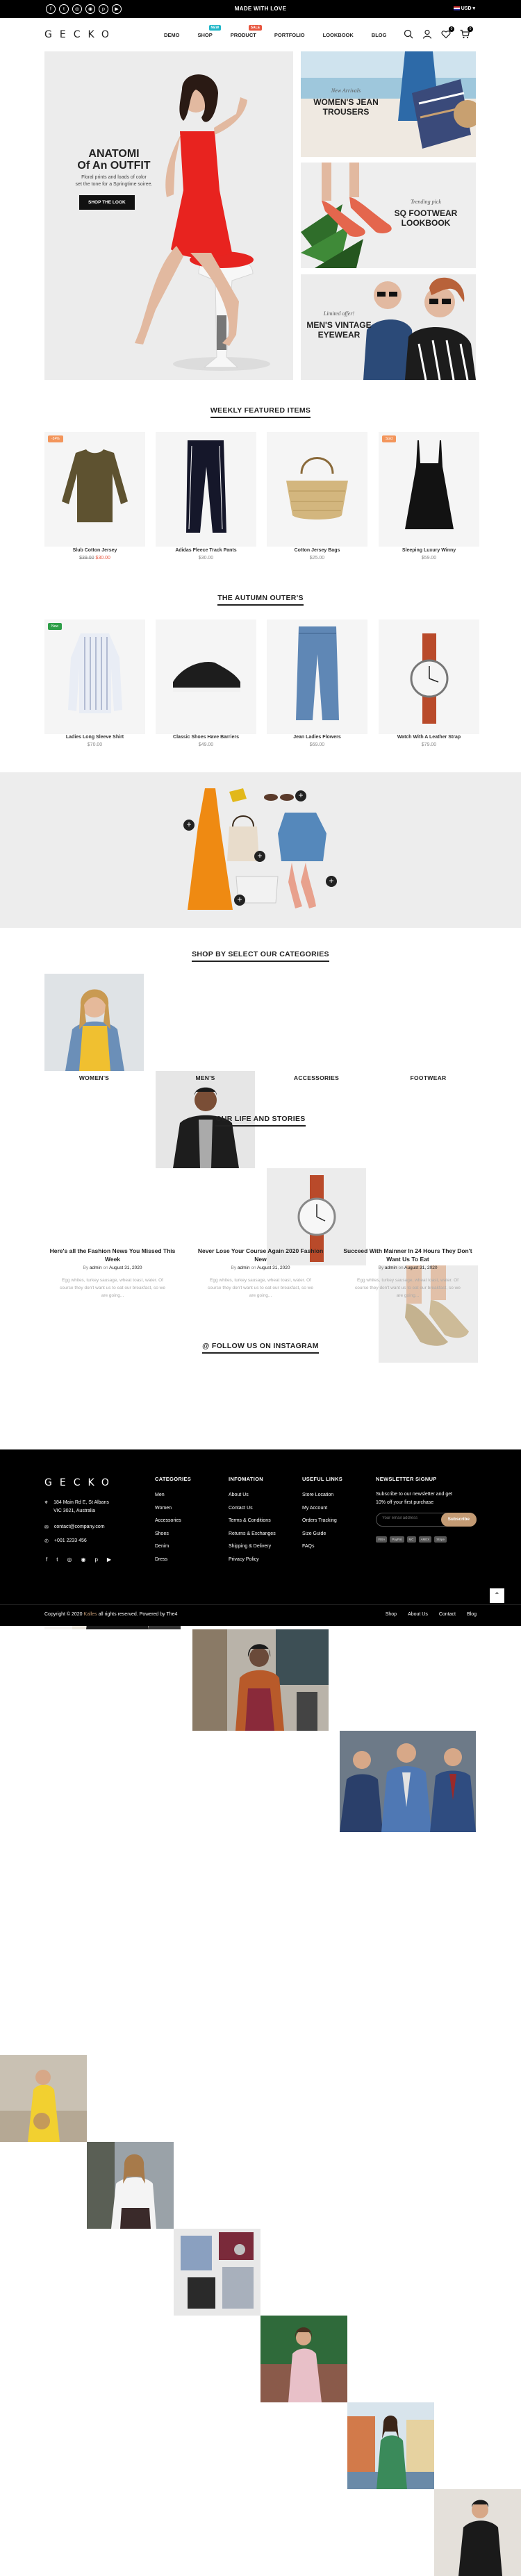 The width and height of the screenshot is (521, 2576). I want to click on bottom-link-shop: Shop, so click(391, 1614).